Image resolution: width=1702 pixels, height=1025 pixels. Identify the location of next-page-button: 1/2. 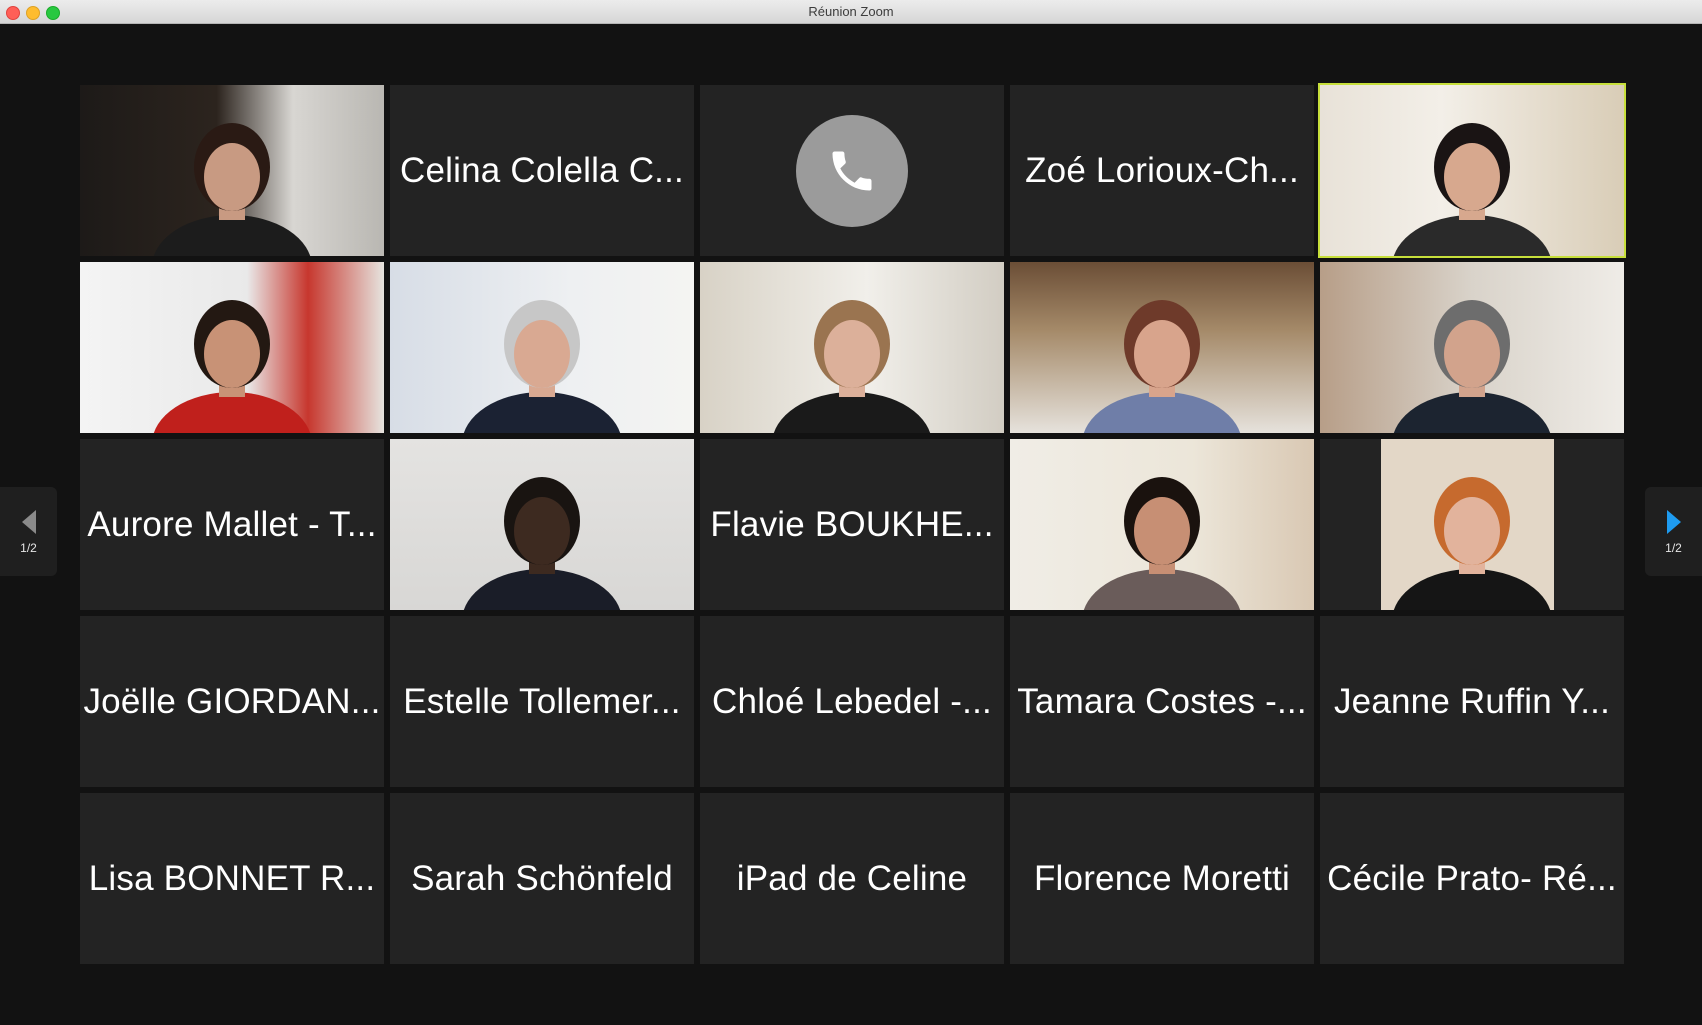
(1673, 531).